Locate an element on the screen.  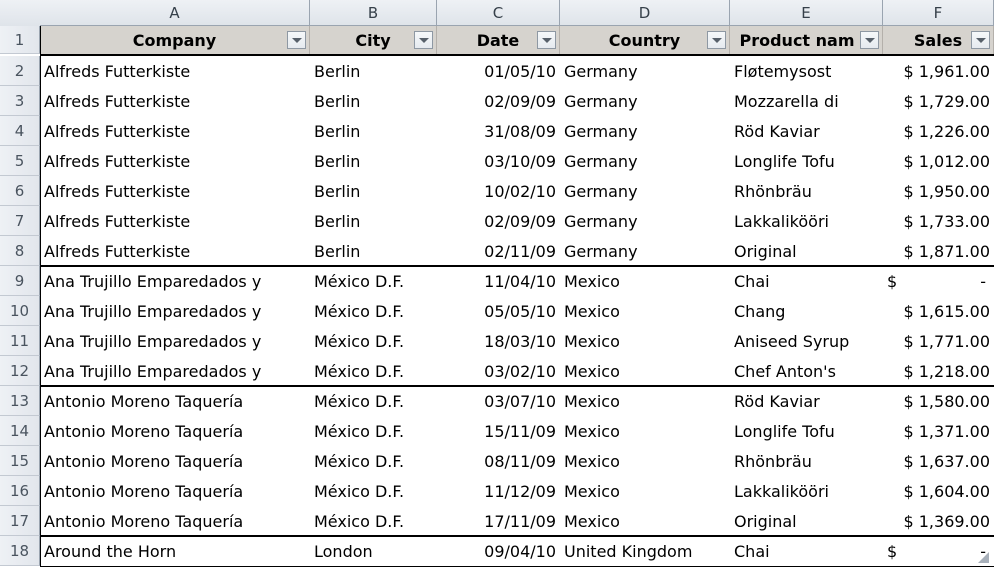
cell-date: 15/11/09 is located at coordinates (498, 431).